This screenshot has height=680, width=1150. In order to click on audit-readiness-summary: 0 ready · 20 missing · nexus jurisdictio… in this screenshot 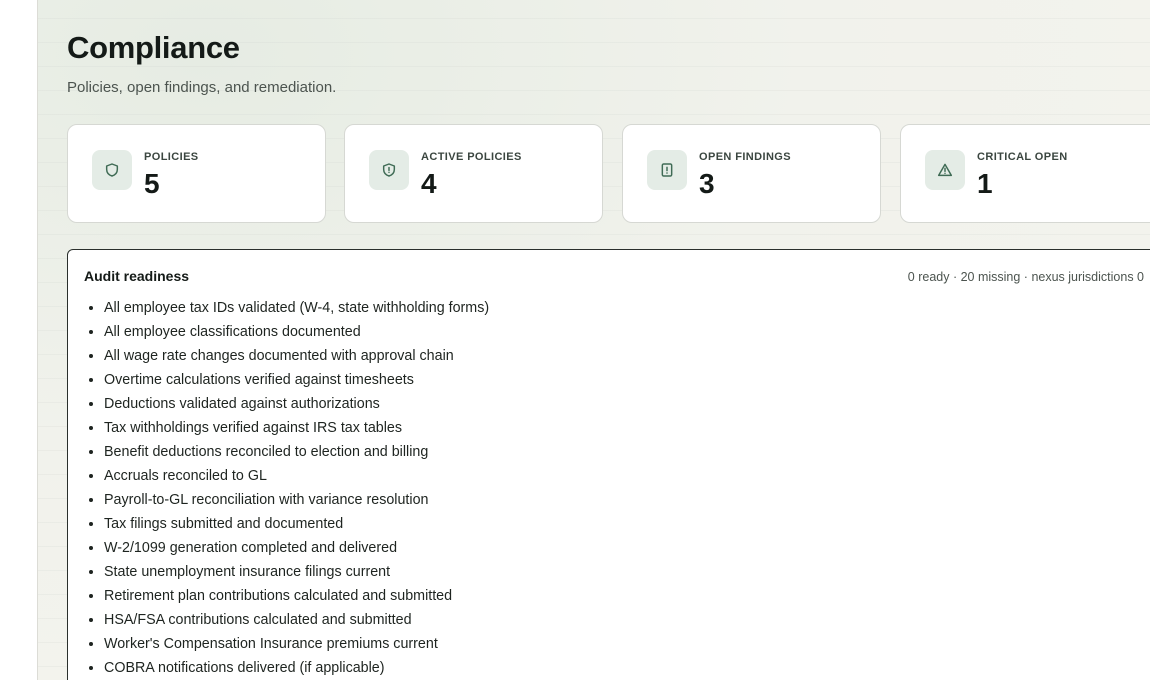, I will do `click(1025, 277)`.